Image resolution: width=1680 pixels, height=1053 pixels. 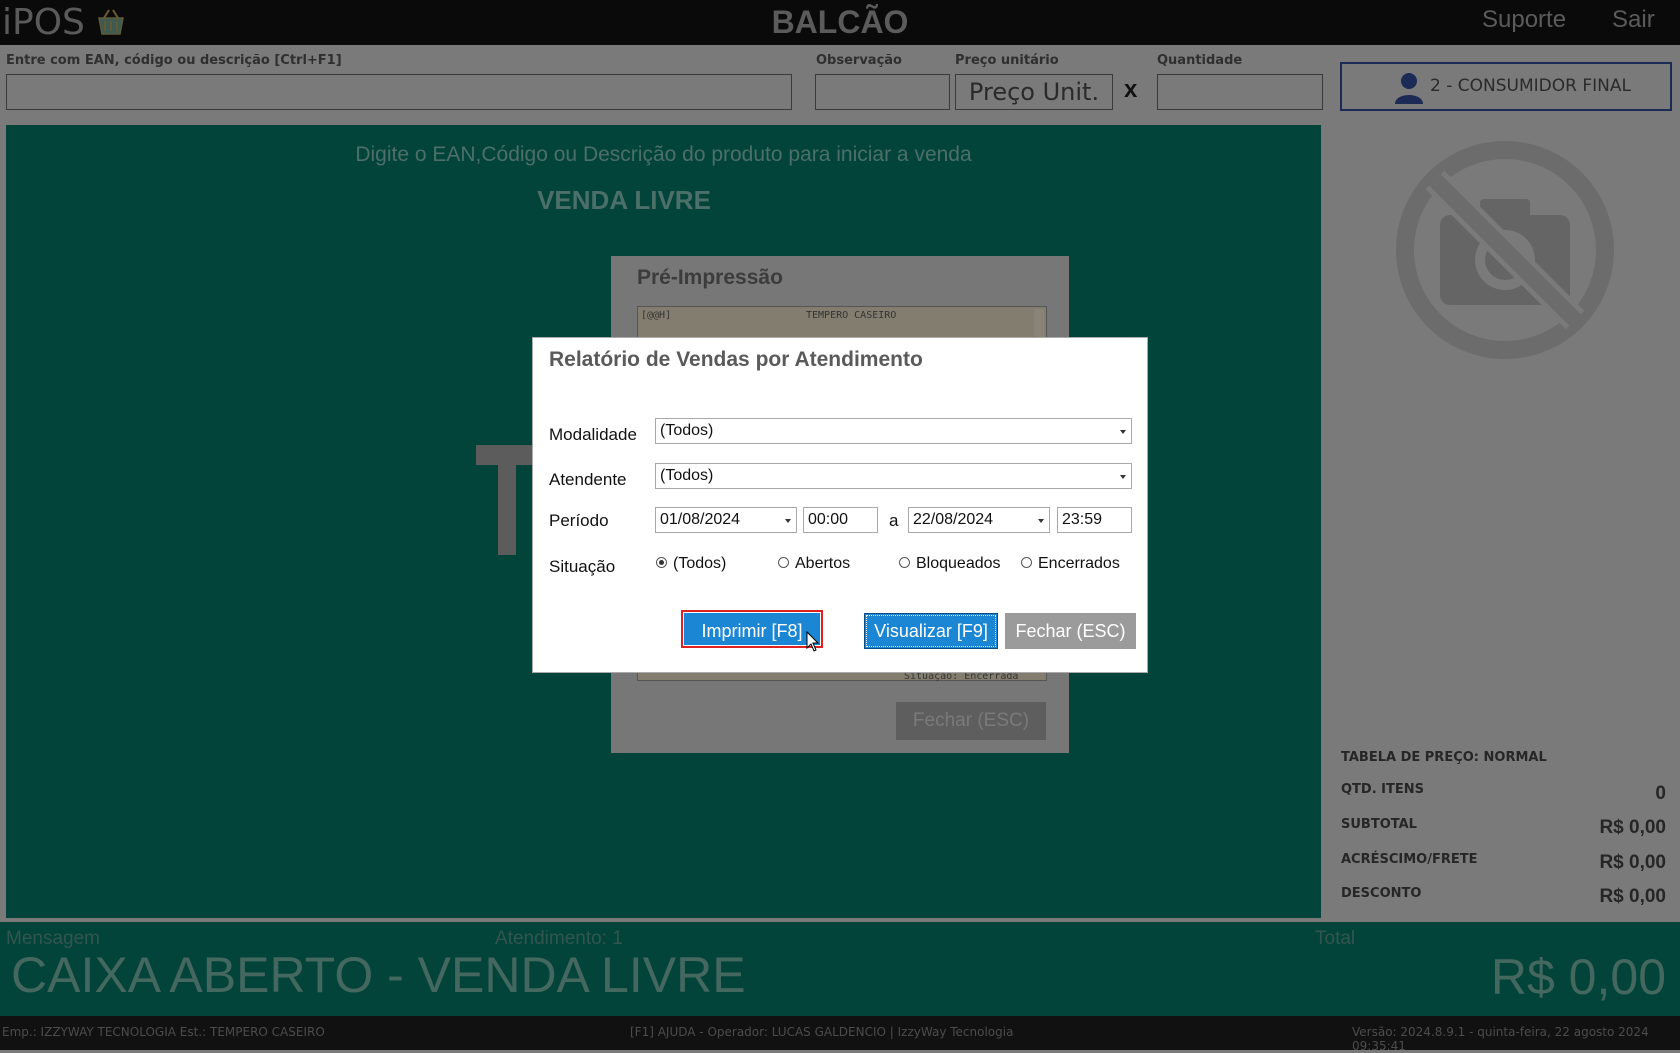 What do you see at coordinates (1524, 20) in the screenshot?
I see `support-link: Suporte` at bounding box center [1524, 20].